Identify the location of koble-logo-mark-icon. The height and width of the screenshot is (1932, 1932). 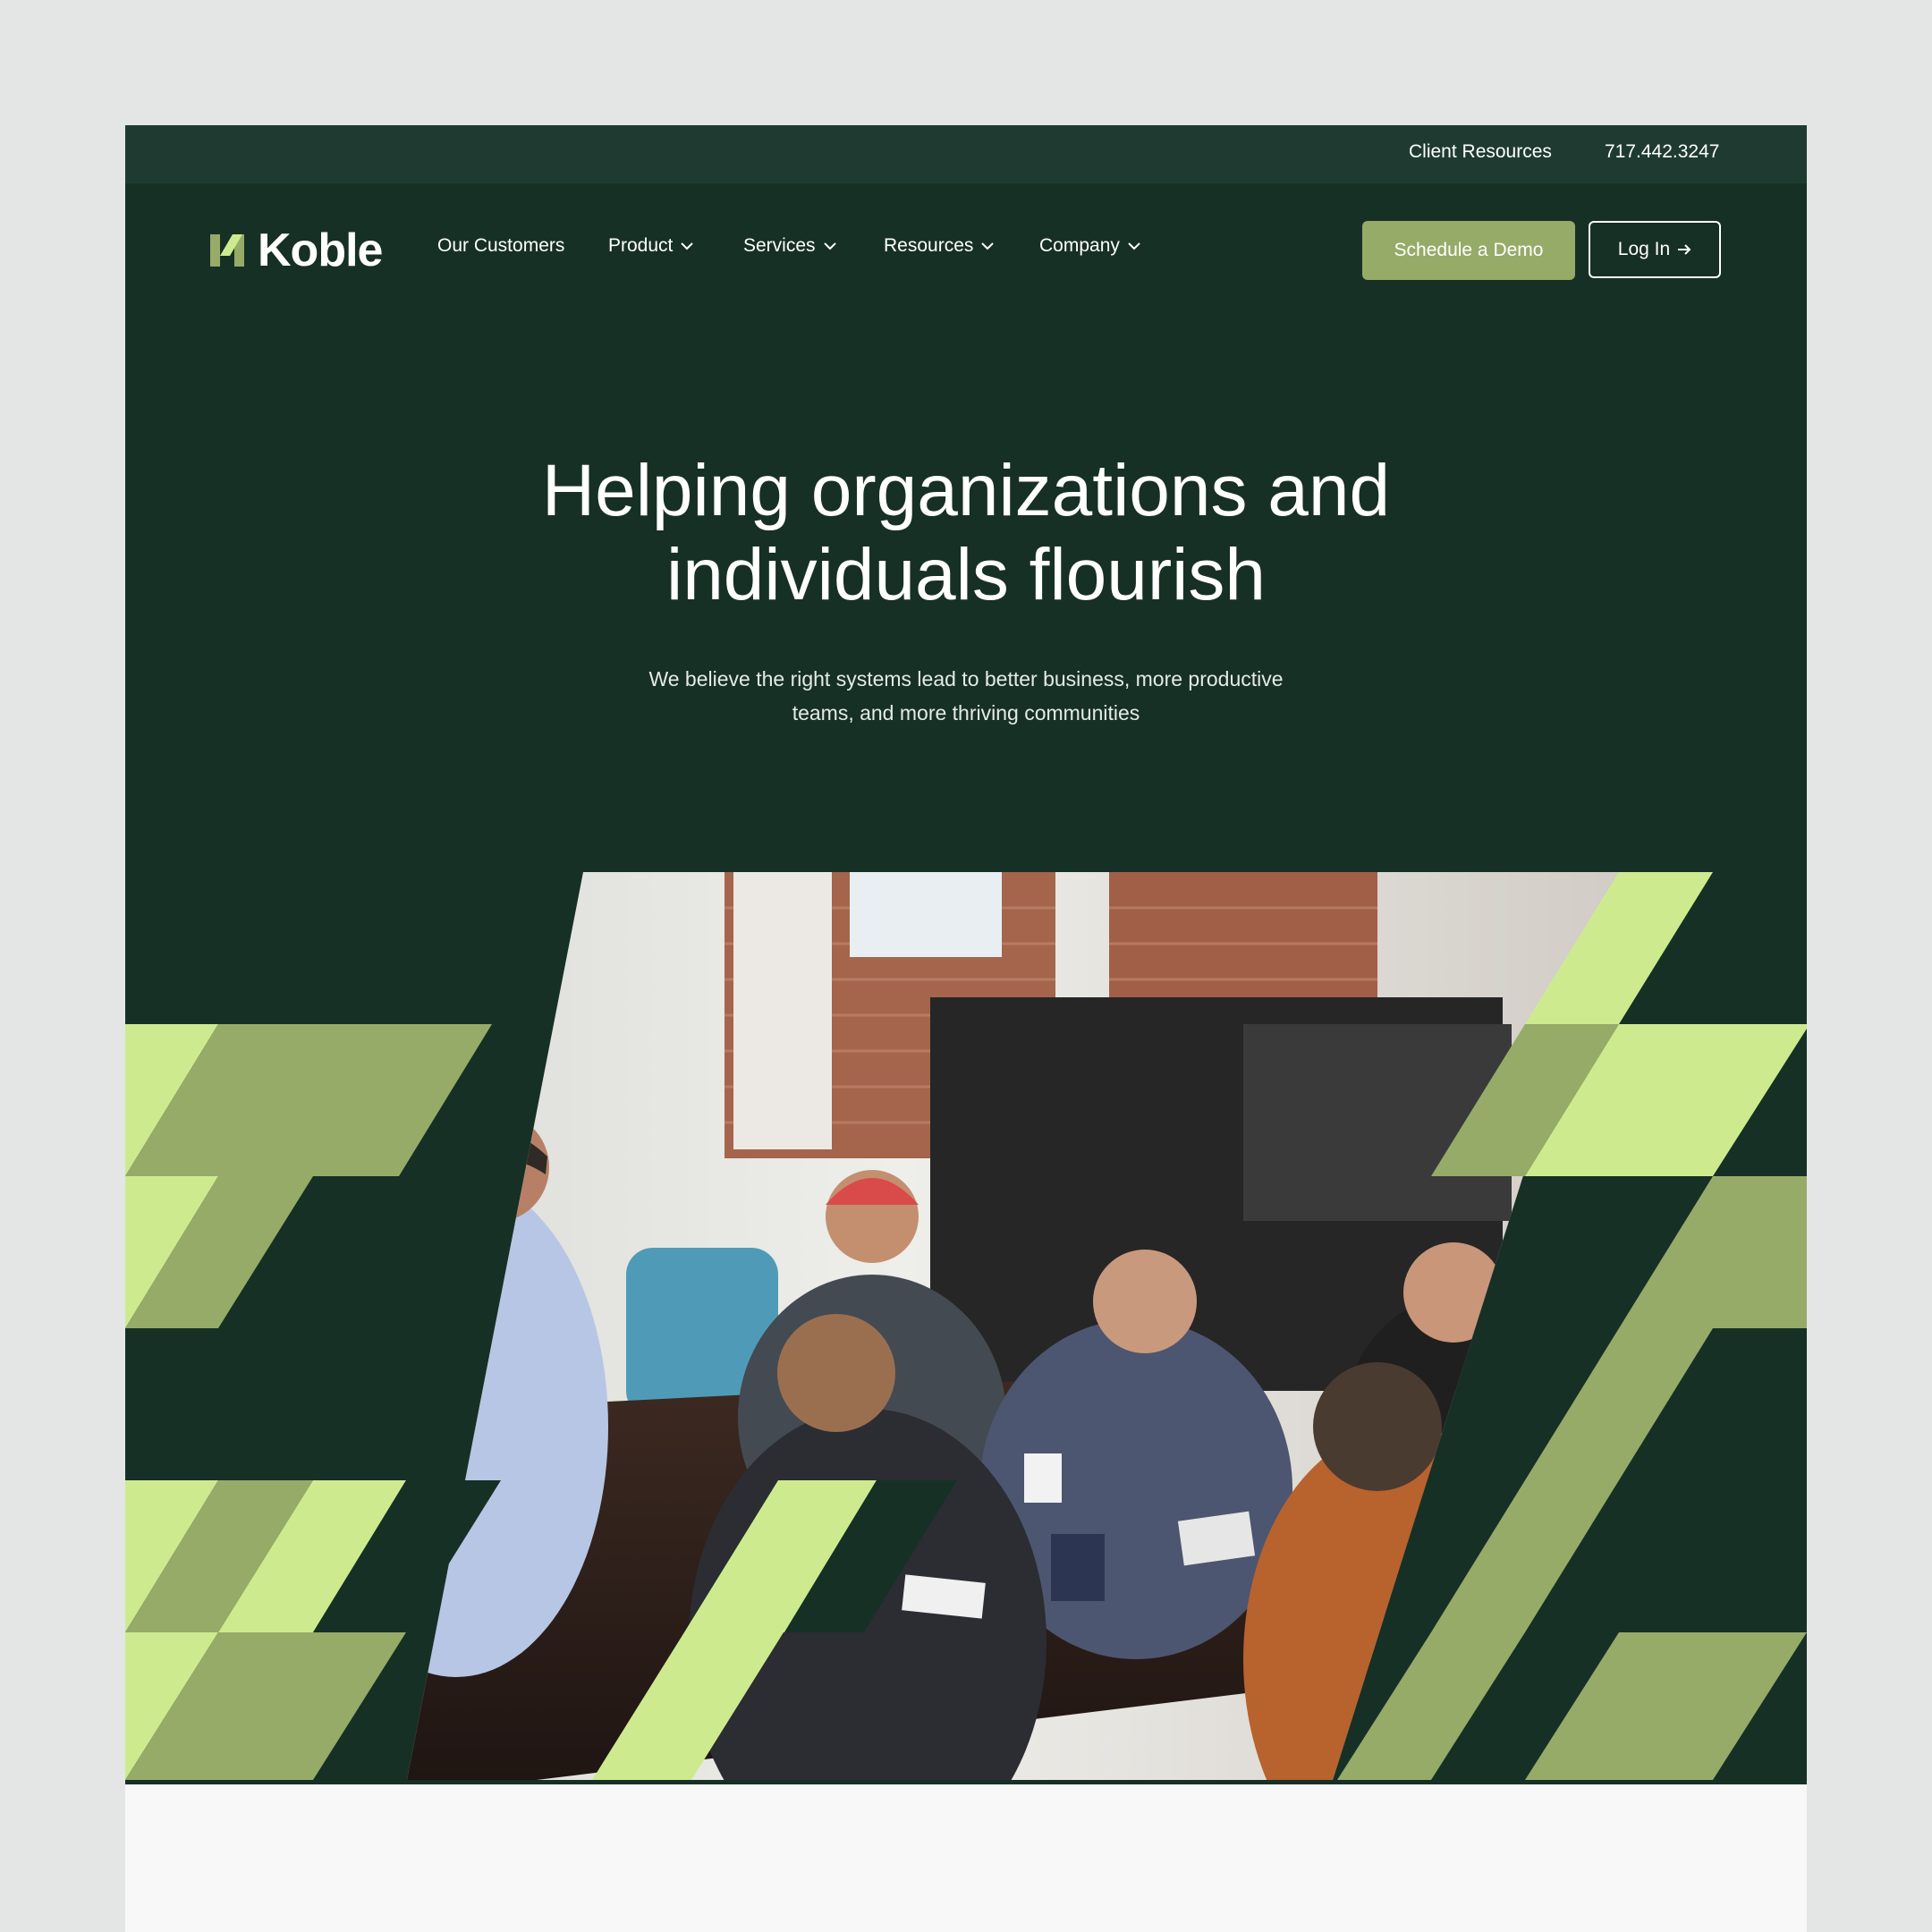
(227, 250).